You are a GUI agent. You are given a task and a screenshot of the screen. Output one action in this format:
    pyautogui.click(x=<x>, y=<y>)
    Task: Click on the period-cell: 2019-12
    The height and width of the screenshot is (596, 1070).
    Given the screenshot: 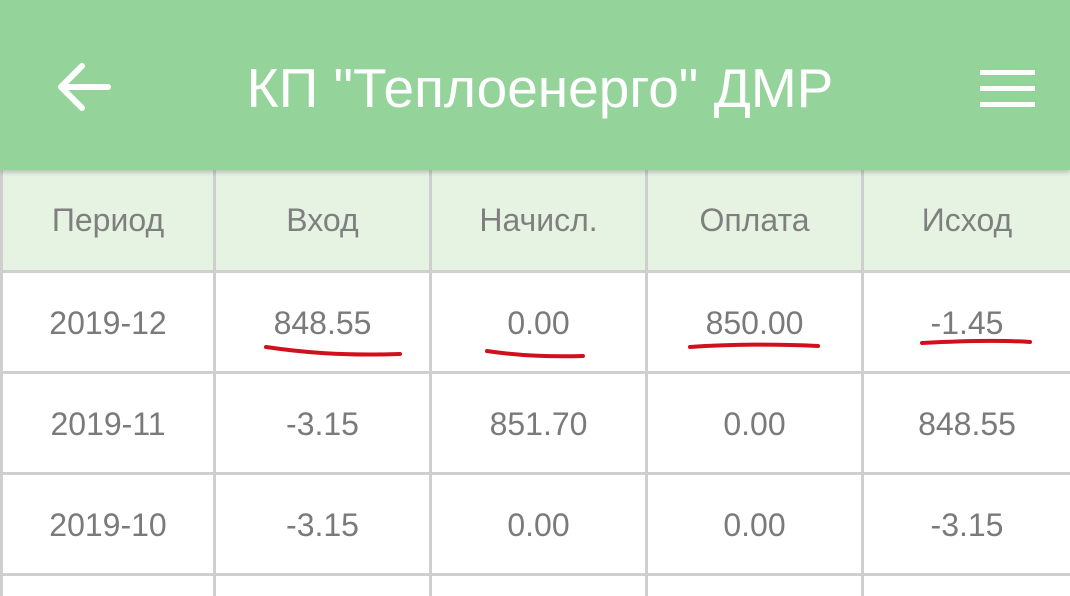 What is the action you would take?
    pyautogui.click(x=108, y=323)
    